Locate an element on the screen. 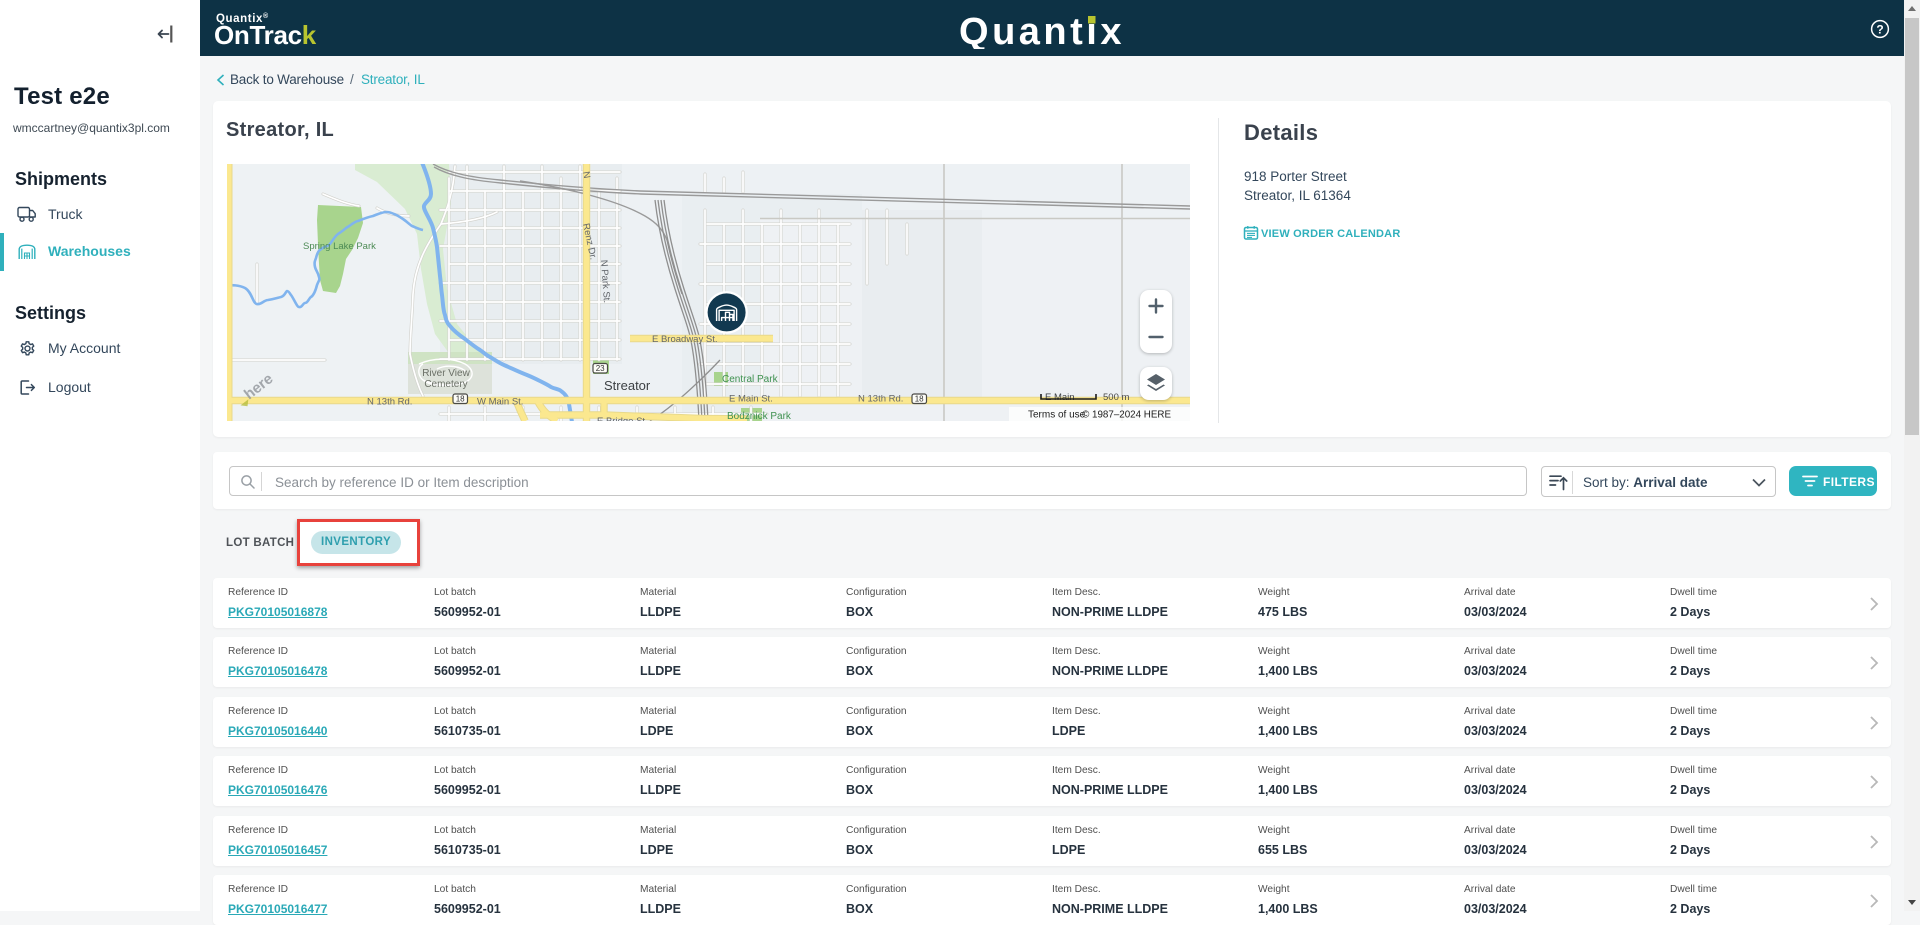 Image resolution: width=1920 pixels, height=925 pixels. svg-text: Quantıx is located at coordinates (1042, 30).